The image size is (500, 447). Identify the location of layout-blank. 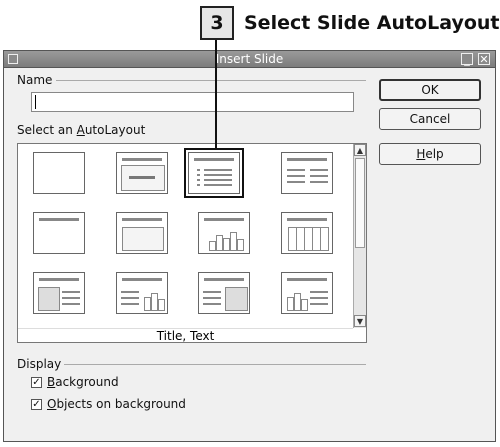
(59, 173).